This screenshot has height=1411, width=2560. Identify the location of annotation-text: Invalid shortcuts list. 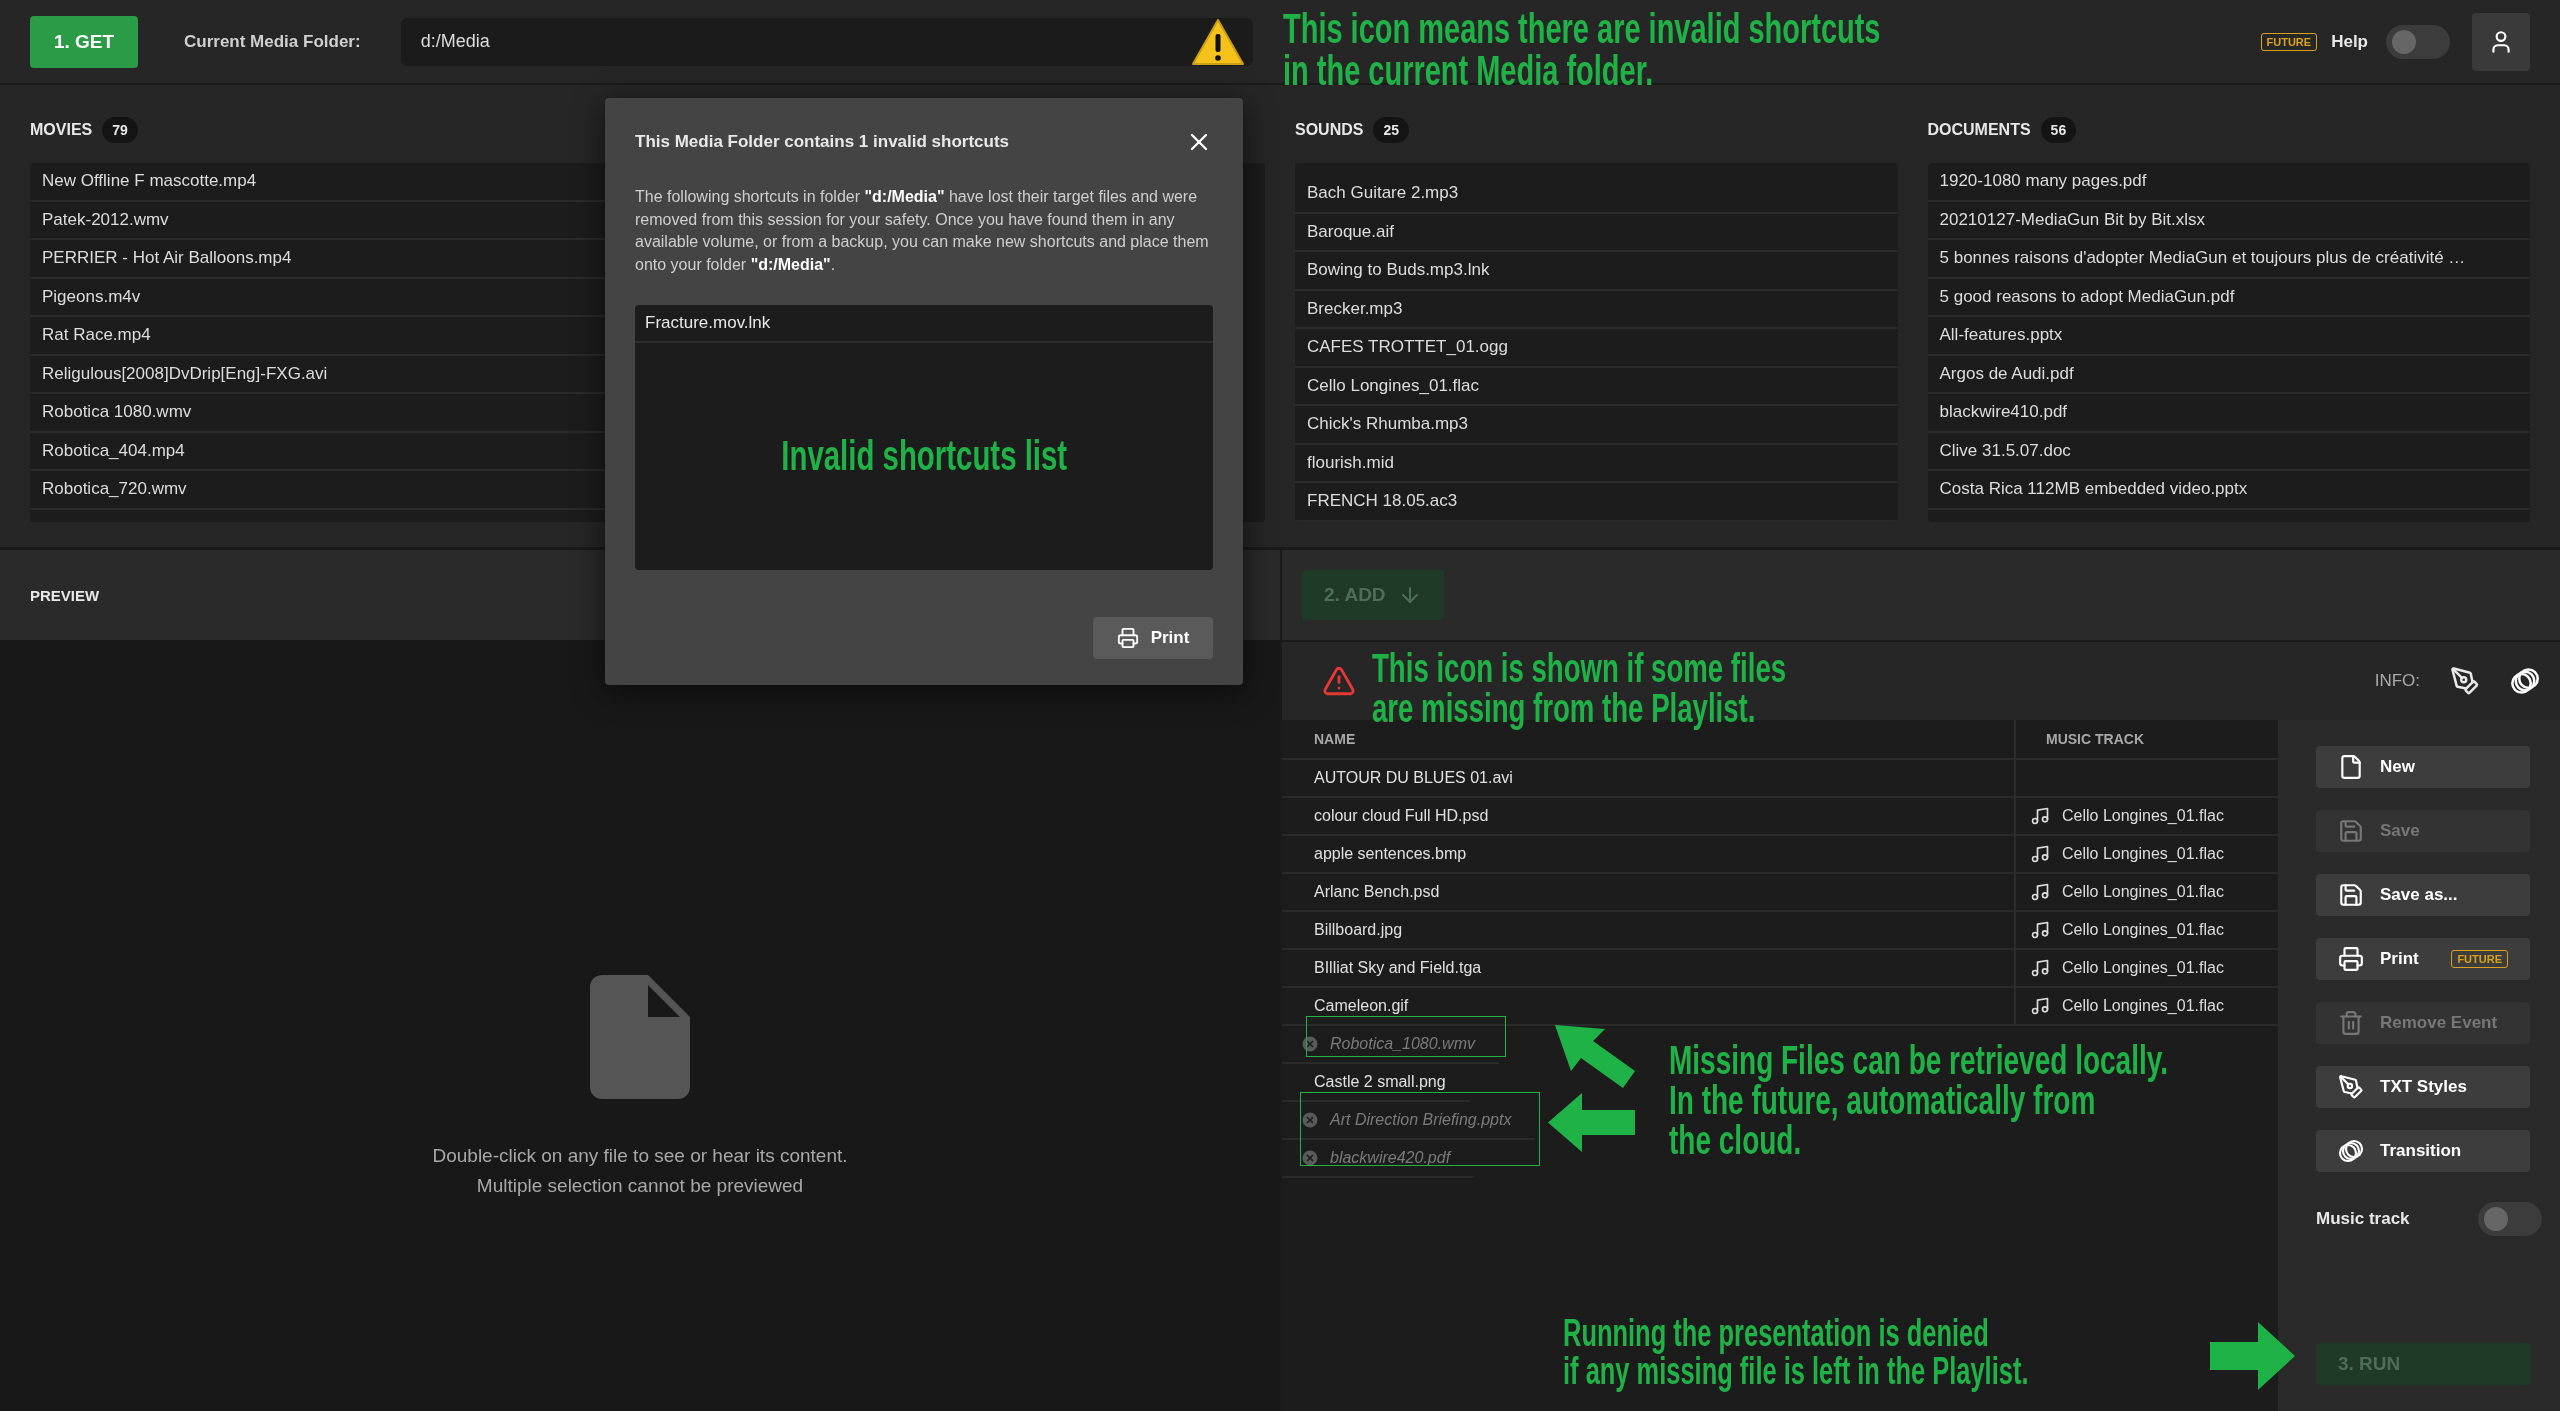
(924, 456).